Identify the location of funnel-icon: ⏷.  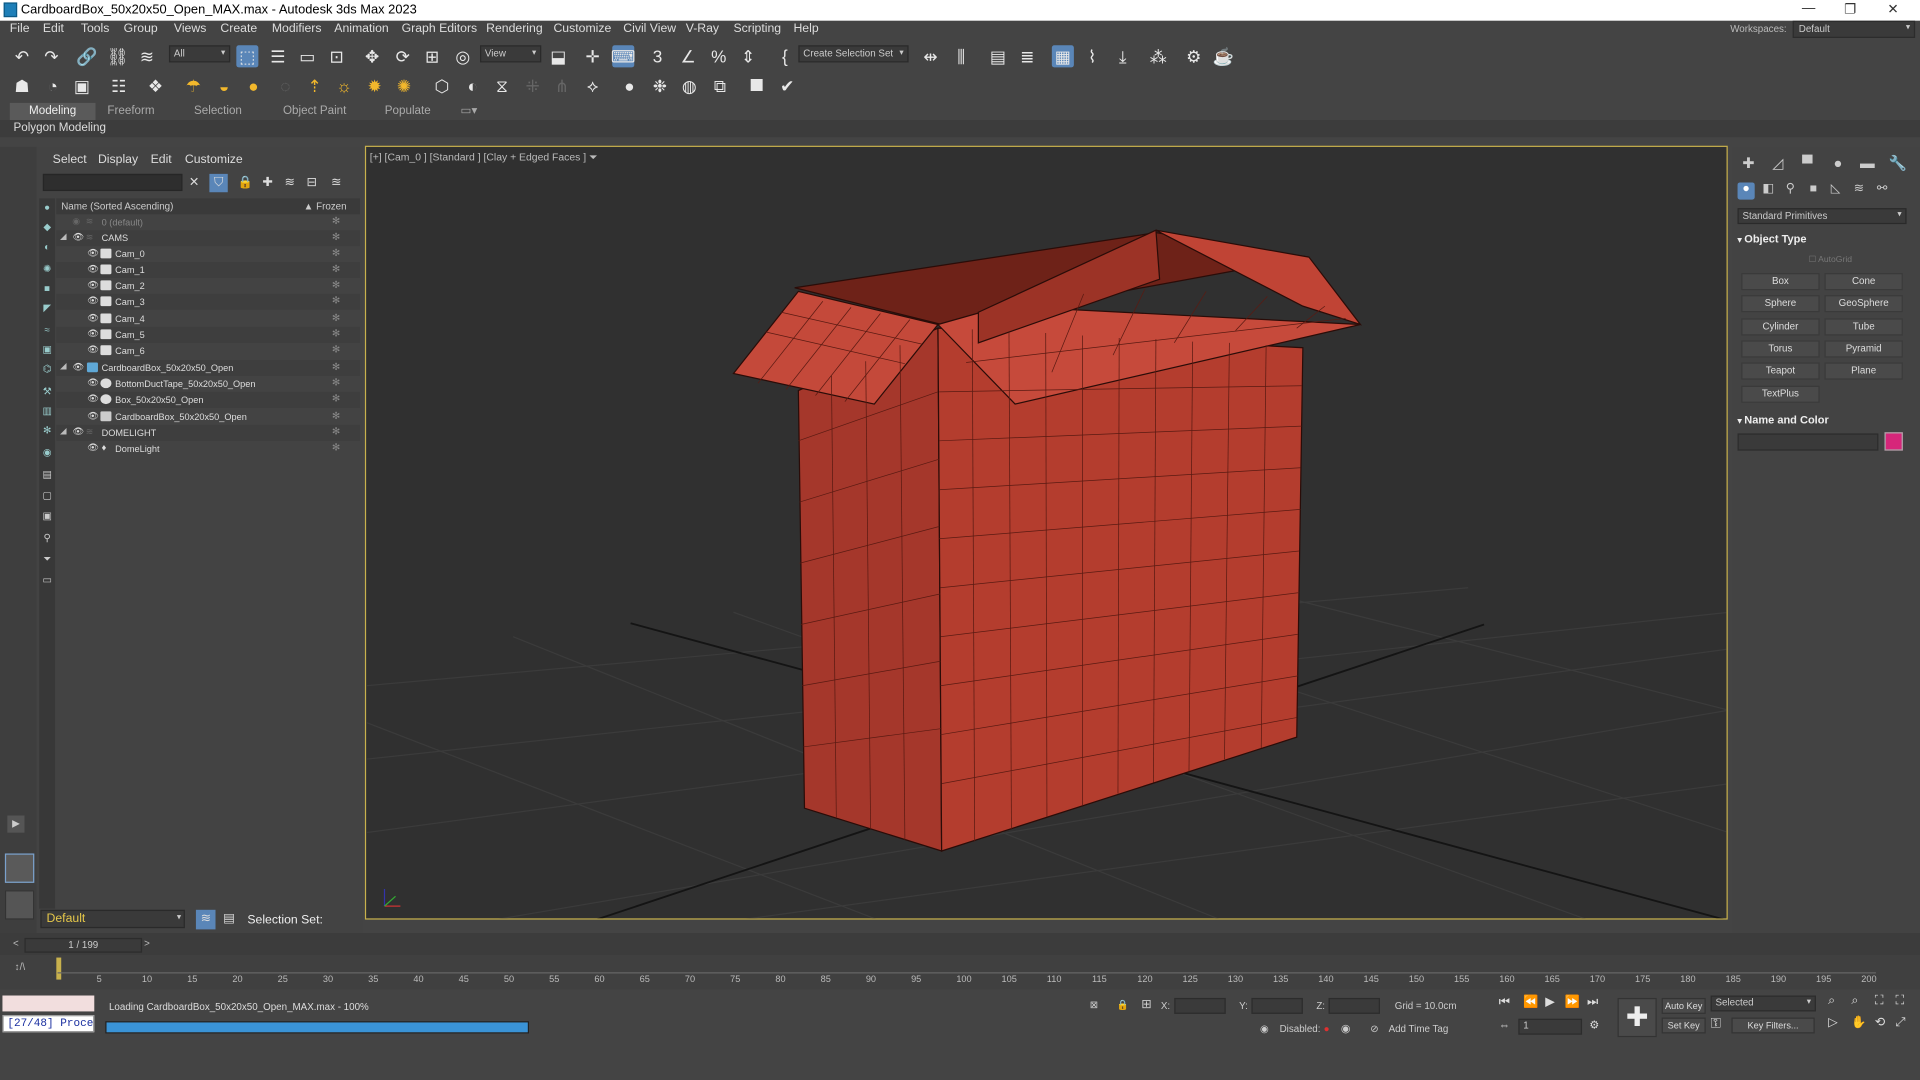
(46, 558).